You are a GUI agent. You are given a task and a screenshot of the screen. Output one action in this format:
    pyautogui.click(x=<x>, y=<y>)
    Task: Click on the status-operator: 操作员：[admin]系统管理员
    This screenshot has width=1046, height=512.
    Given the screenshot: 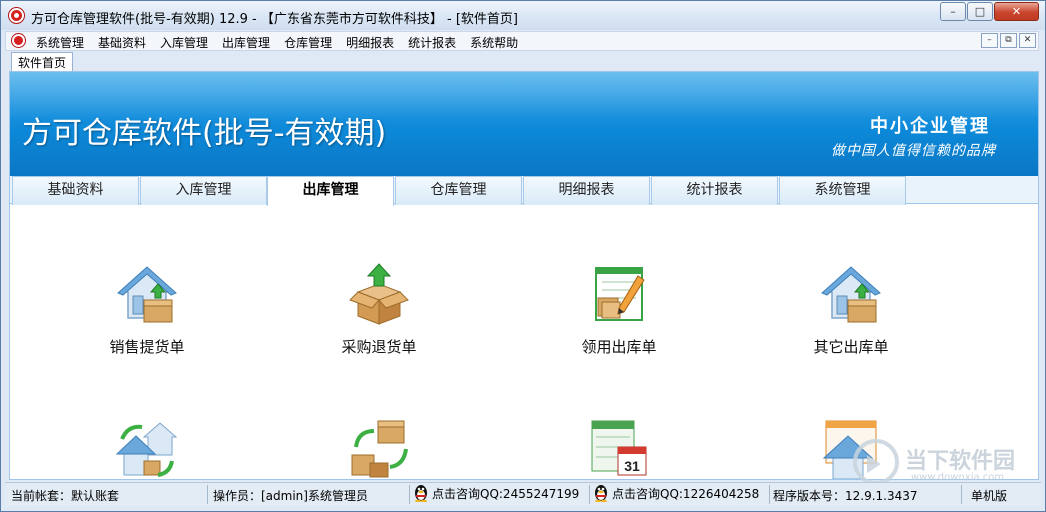 What is the action you would take?
    pyautogui.click(x=290, y=496)
    